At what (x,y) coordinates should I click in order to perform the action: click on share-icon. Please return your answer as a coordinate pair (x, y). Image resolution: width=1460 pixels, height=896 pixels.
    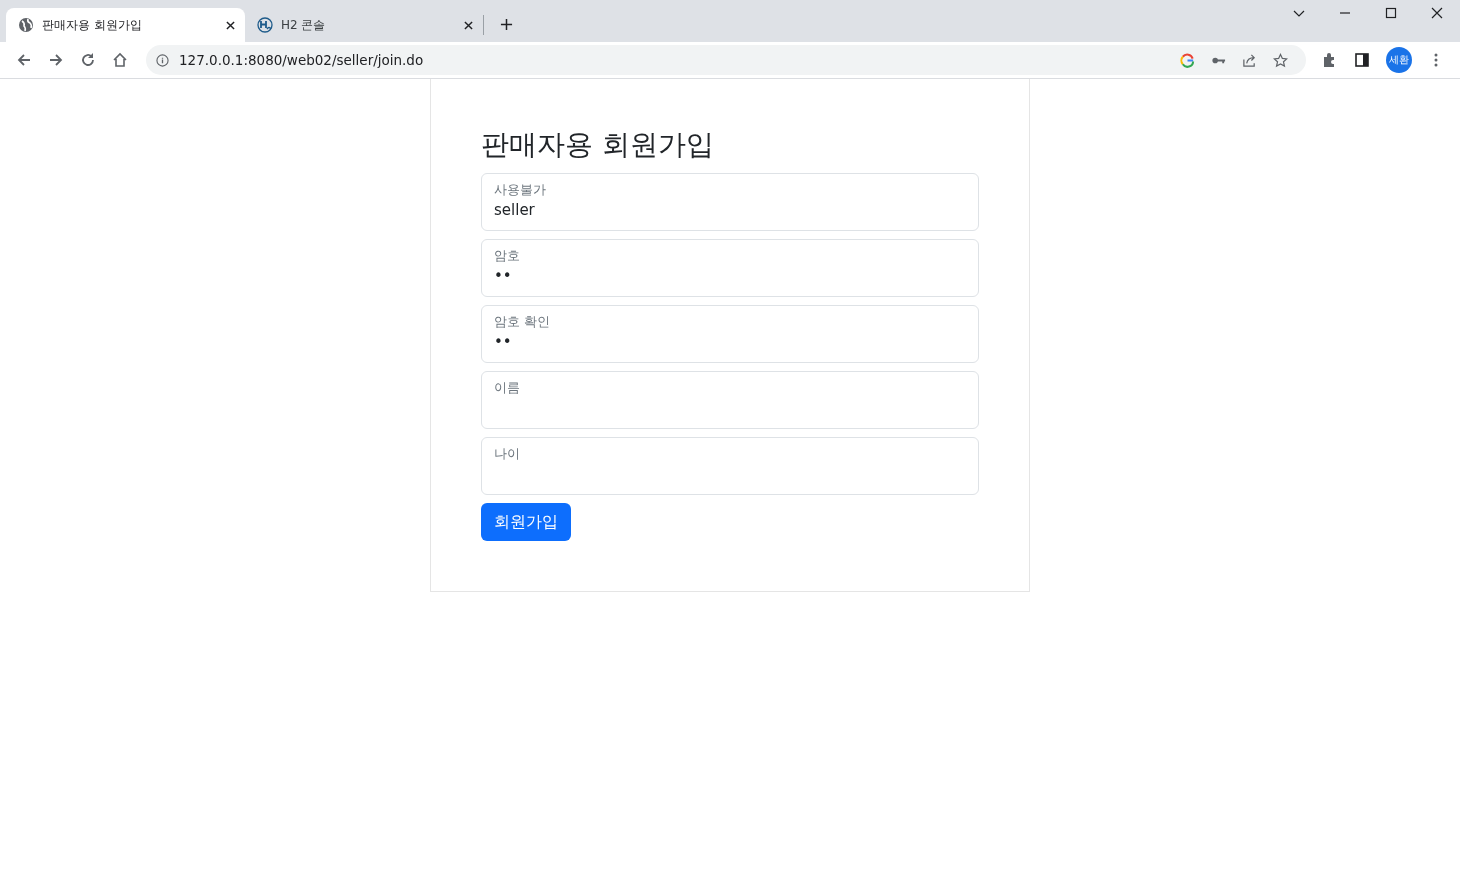
    Looking at the image, I should click on (1249, 60).